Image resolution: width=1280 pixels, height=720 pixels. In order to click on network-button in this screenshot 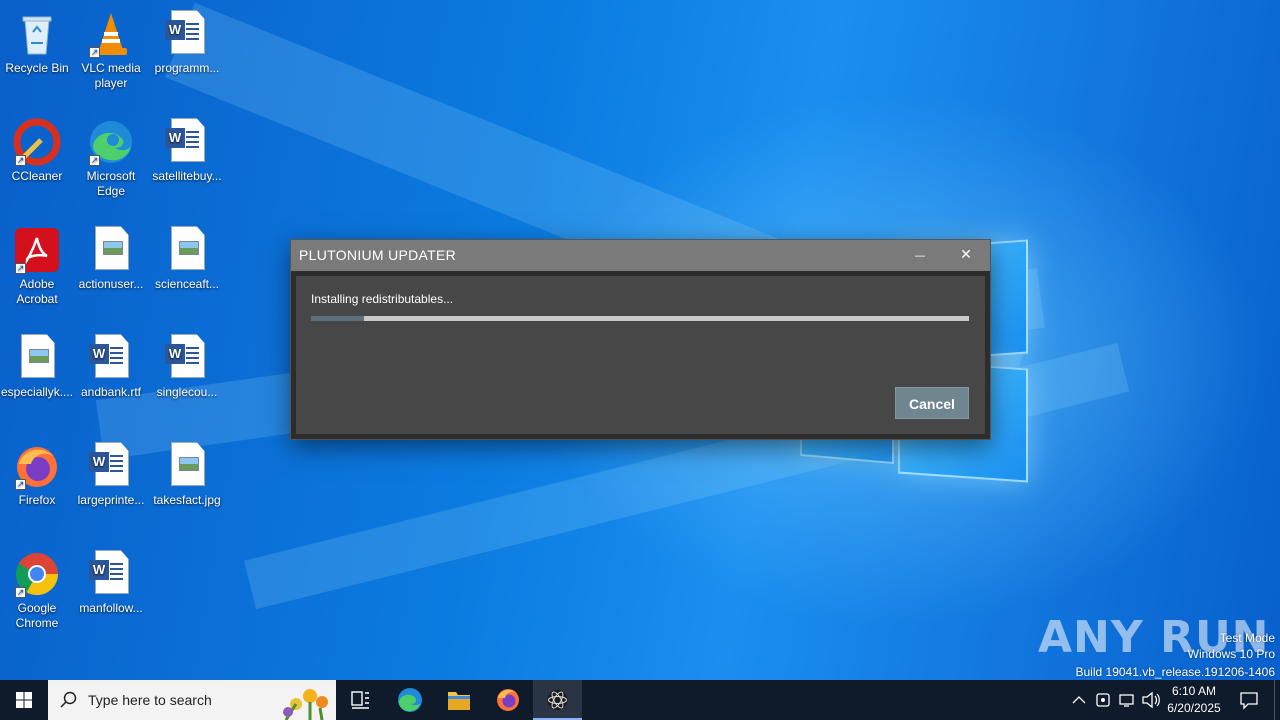, I will do `click(1127, 700)`.